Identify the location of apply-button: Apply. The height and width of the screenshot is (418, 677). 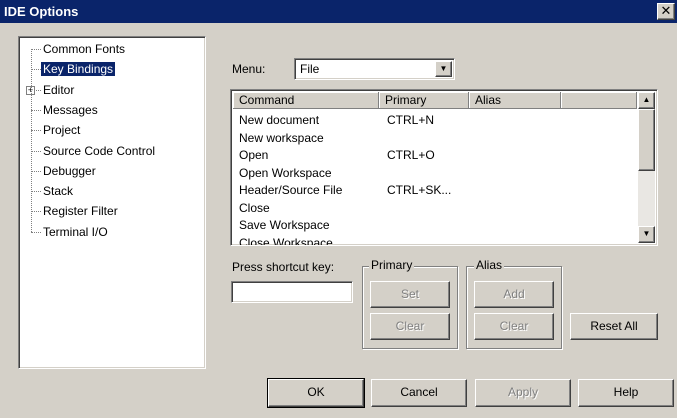
(523, 393).